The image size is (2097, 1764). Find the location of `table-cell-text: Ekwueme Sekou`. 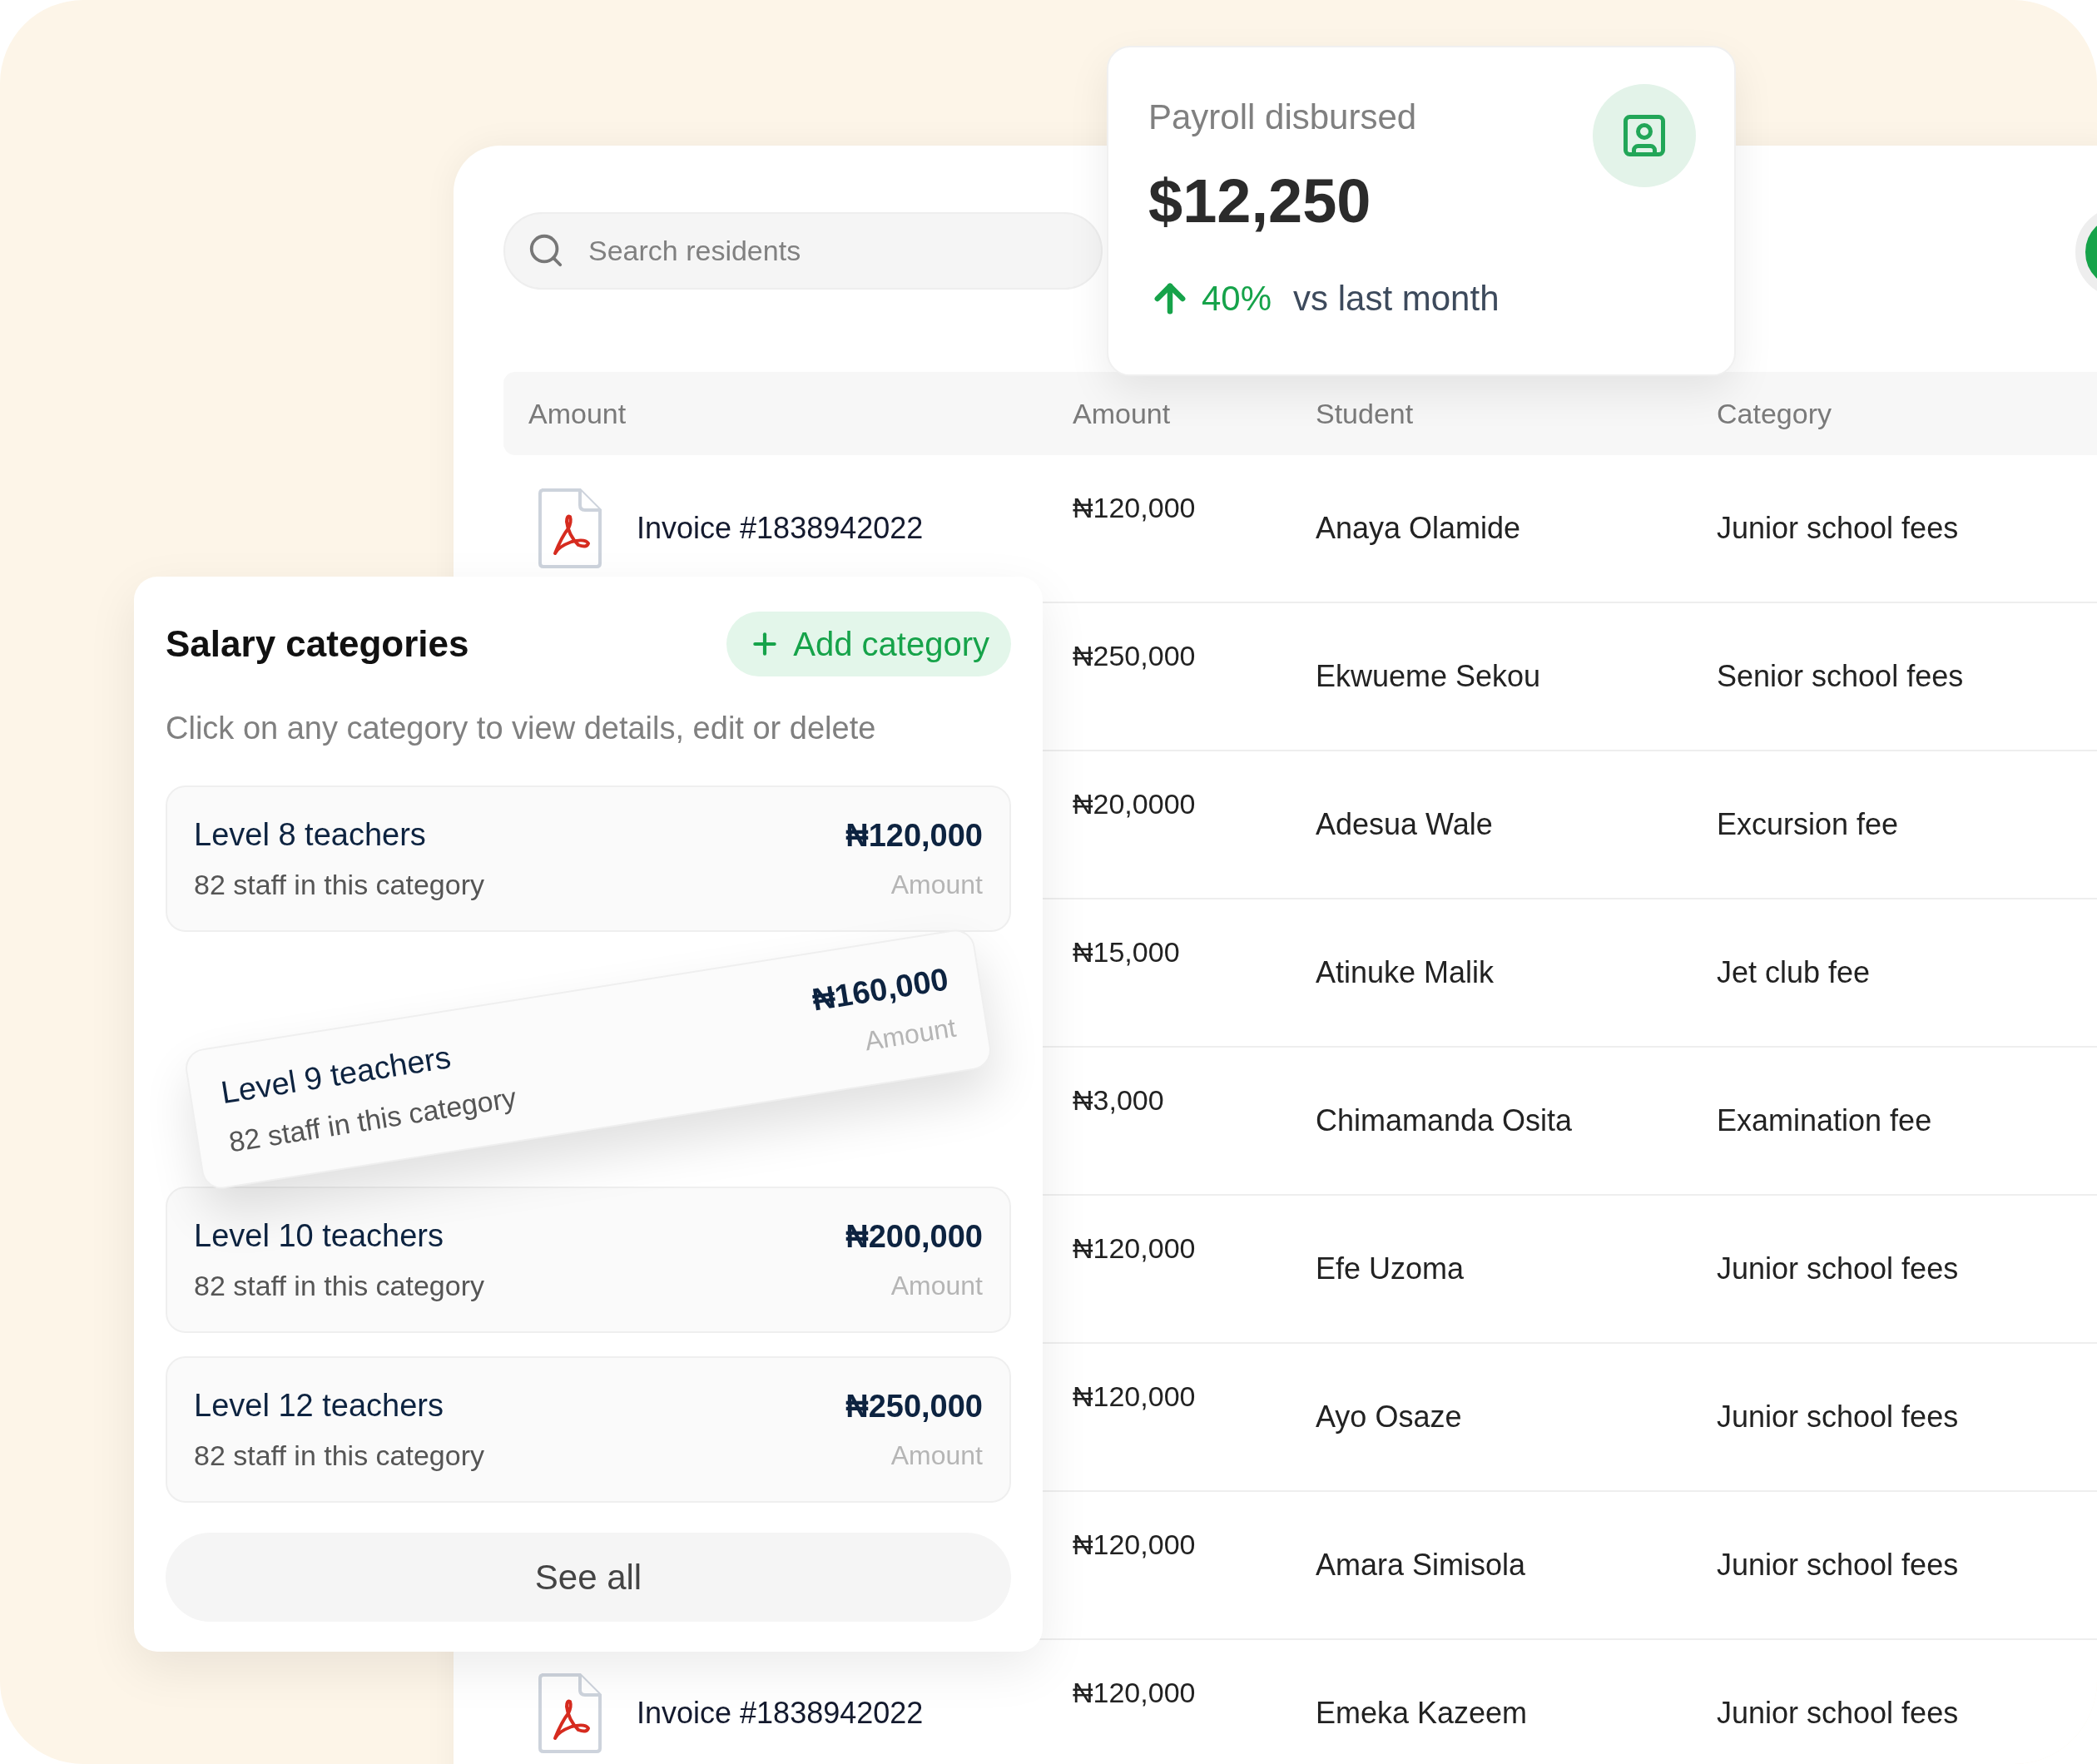

table-cell-text: Ekwueme Sekou is located at coordinates (1429, 677).